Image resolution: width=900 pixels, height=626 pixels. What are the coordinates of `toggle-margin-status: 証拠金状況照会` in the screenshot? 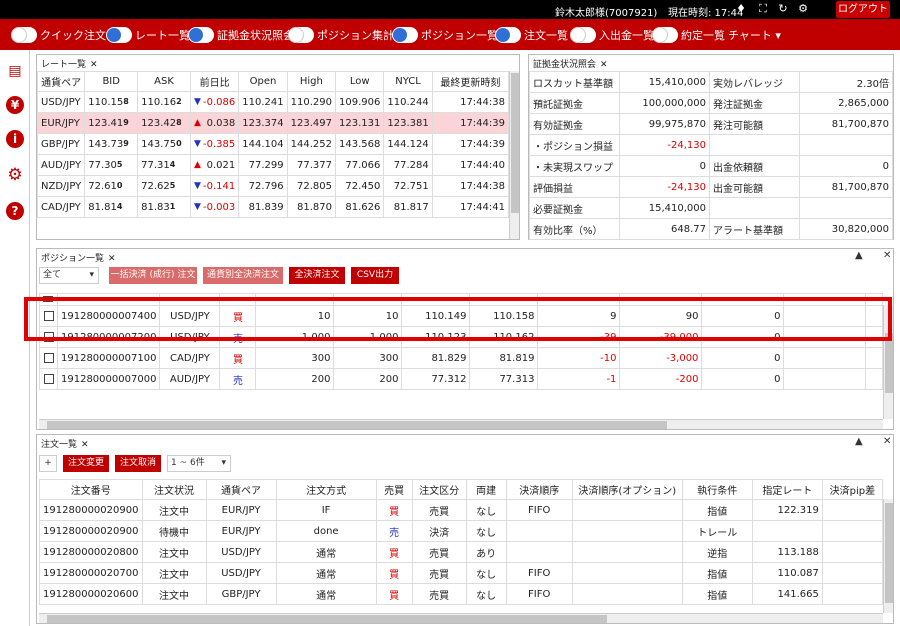 It's located at (241, 35).